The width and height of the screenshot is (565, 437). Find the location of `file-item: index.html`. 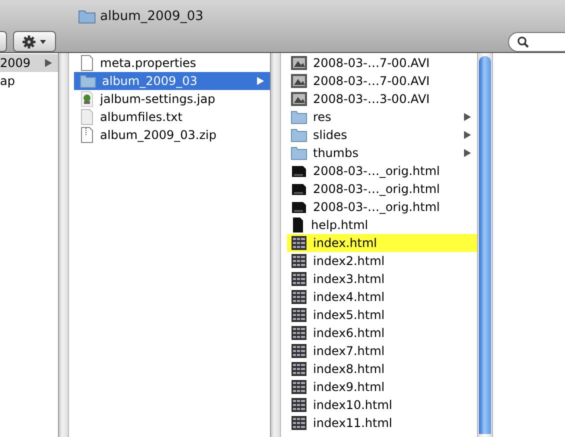

file-item: index.html is located at coordinates (382, 243).